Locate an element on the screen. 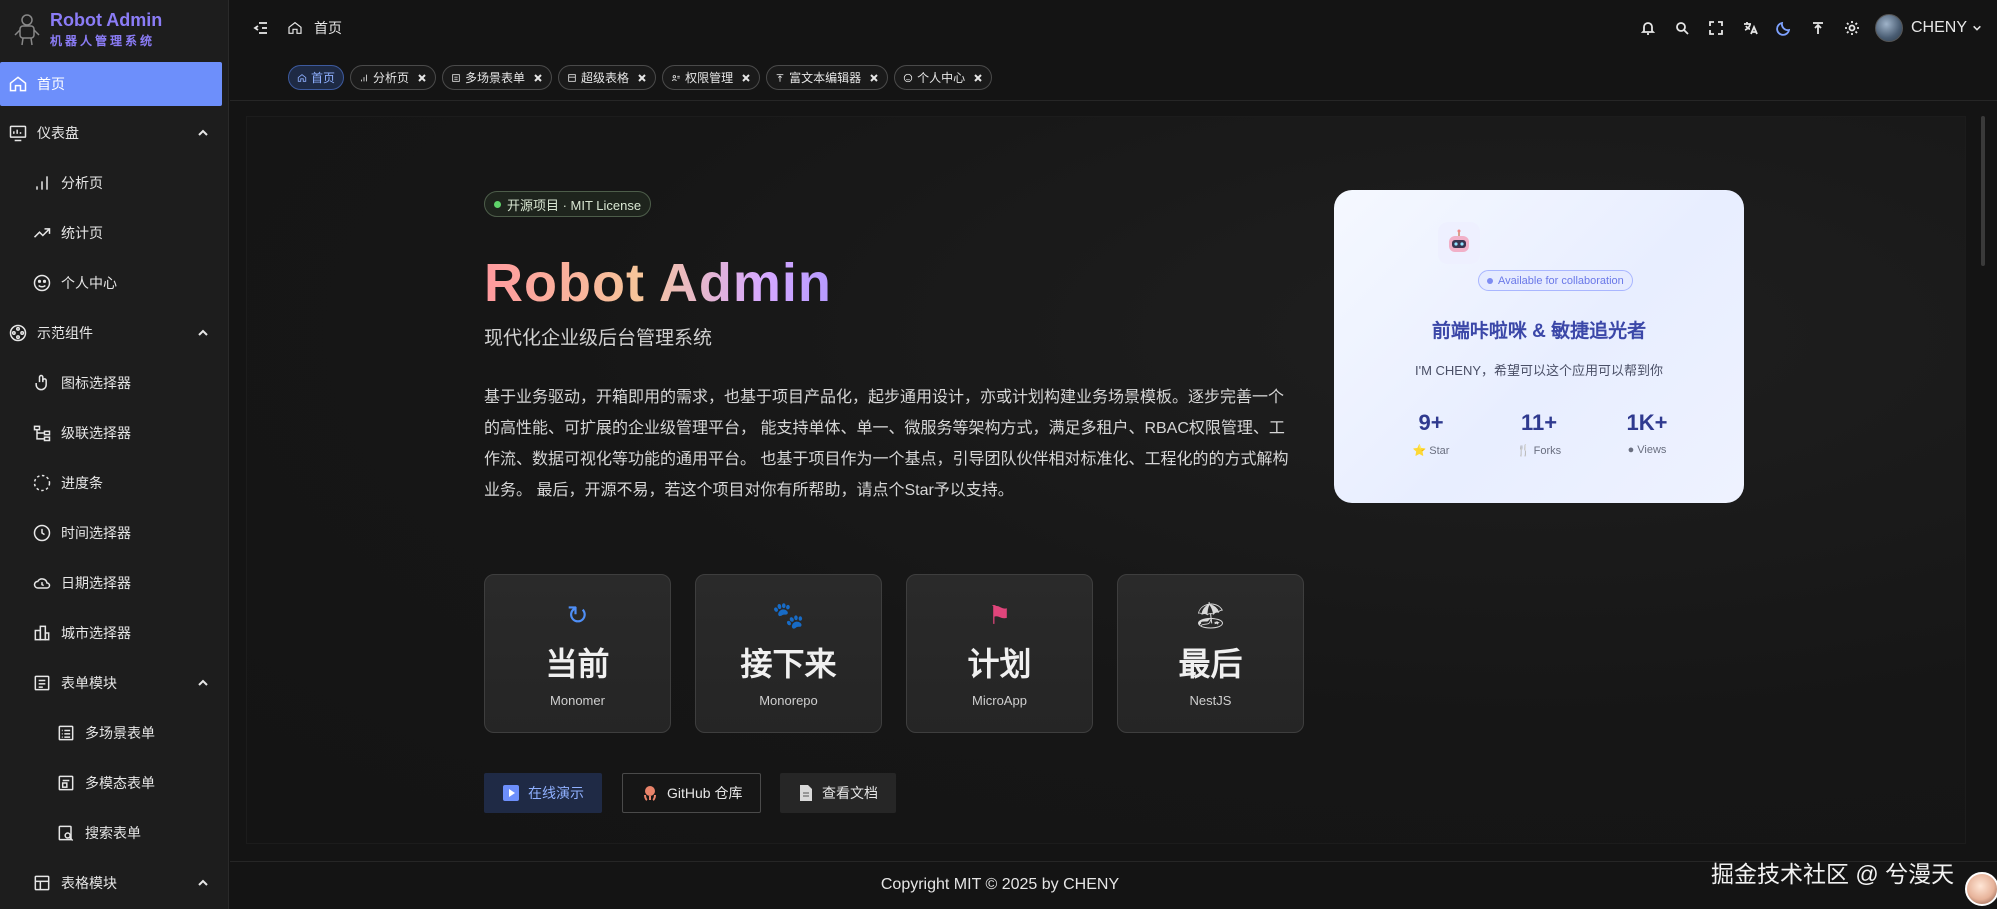 The image size is (1997, 909). sidebar-item-date-picker: 日期选择器 is located at coordinates (114, 583).